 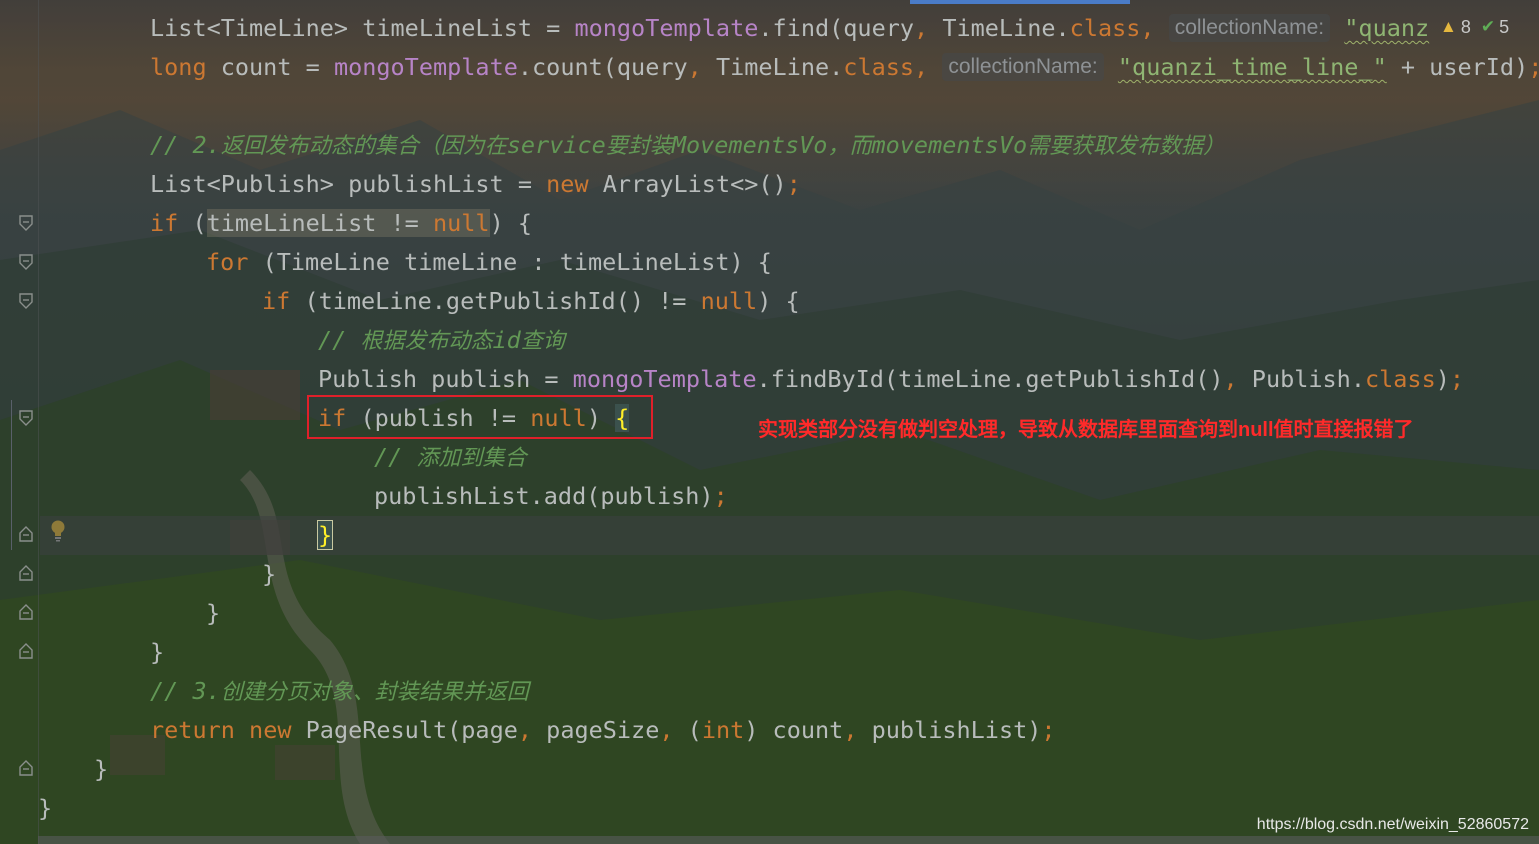 I want to click on code-text: ) {, so click(x=511, y=223).